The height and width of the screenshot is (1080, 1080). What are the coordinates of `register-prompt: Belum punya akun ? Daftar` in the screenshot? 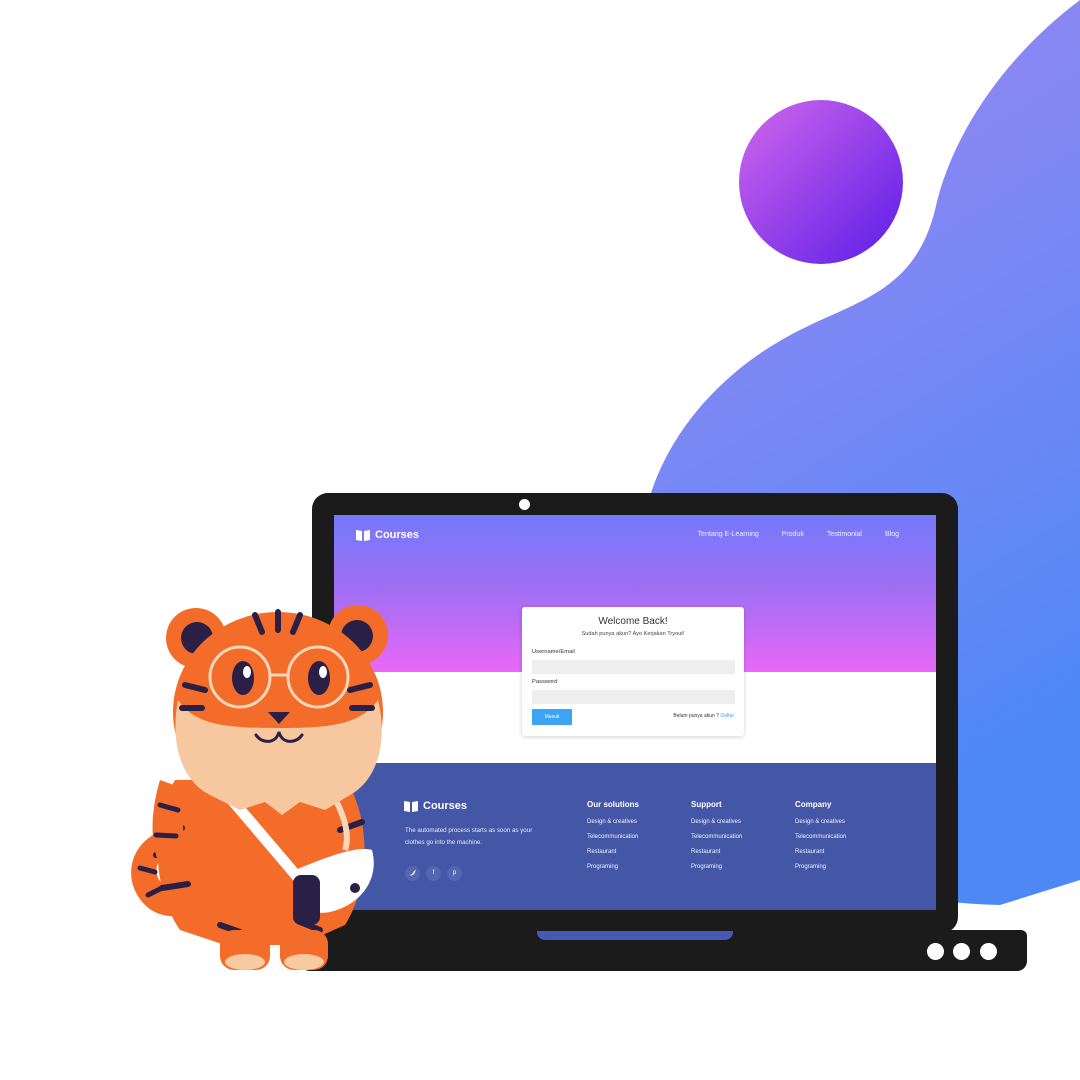 It's located at (703, 716).